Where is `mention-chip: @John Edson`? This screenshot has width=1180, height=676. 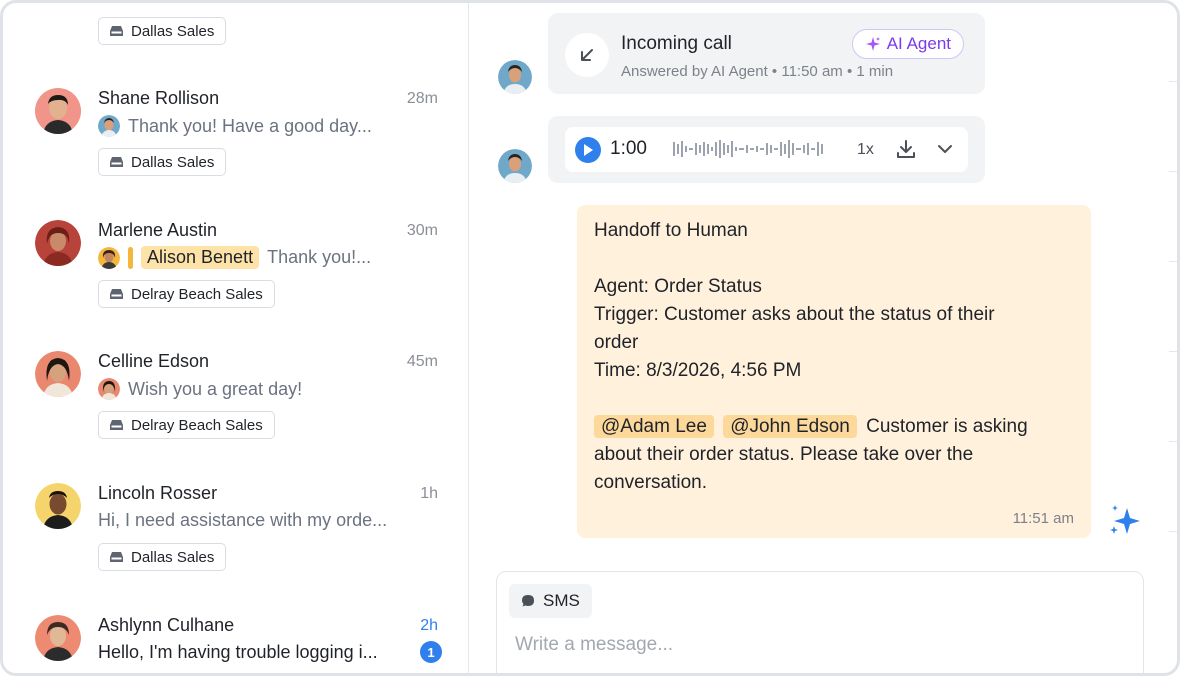 mention-chip: @John Edson is located at coordinates (790, 426).